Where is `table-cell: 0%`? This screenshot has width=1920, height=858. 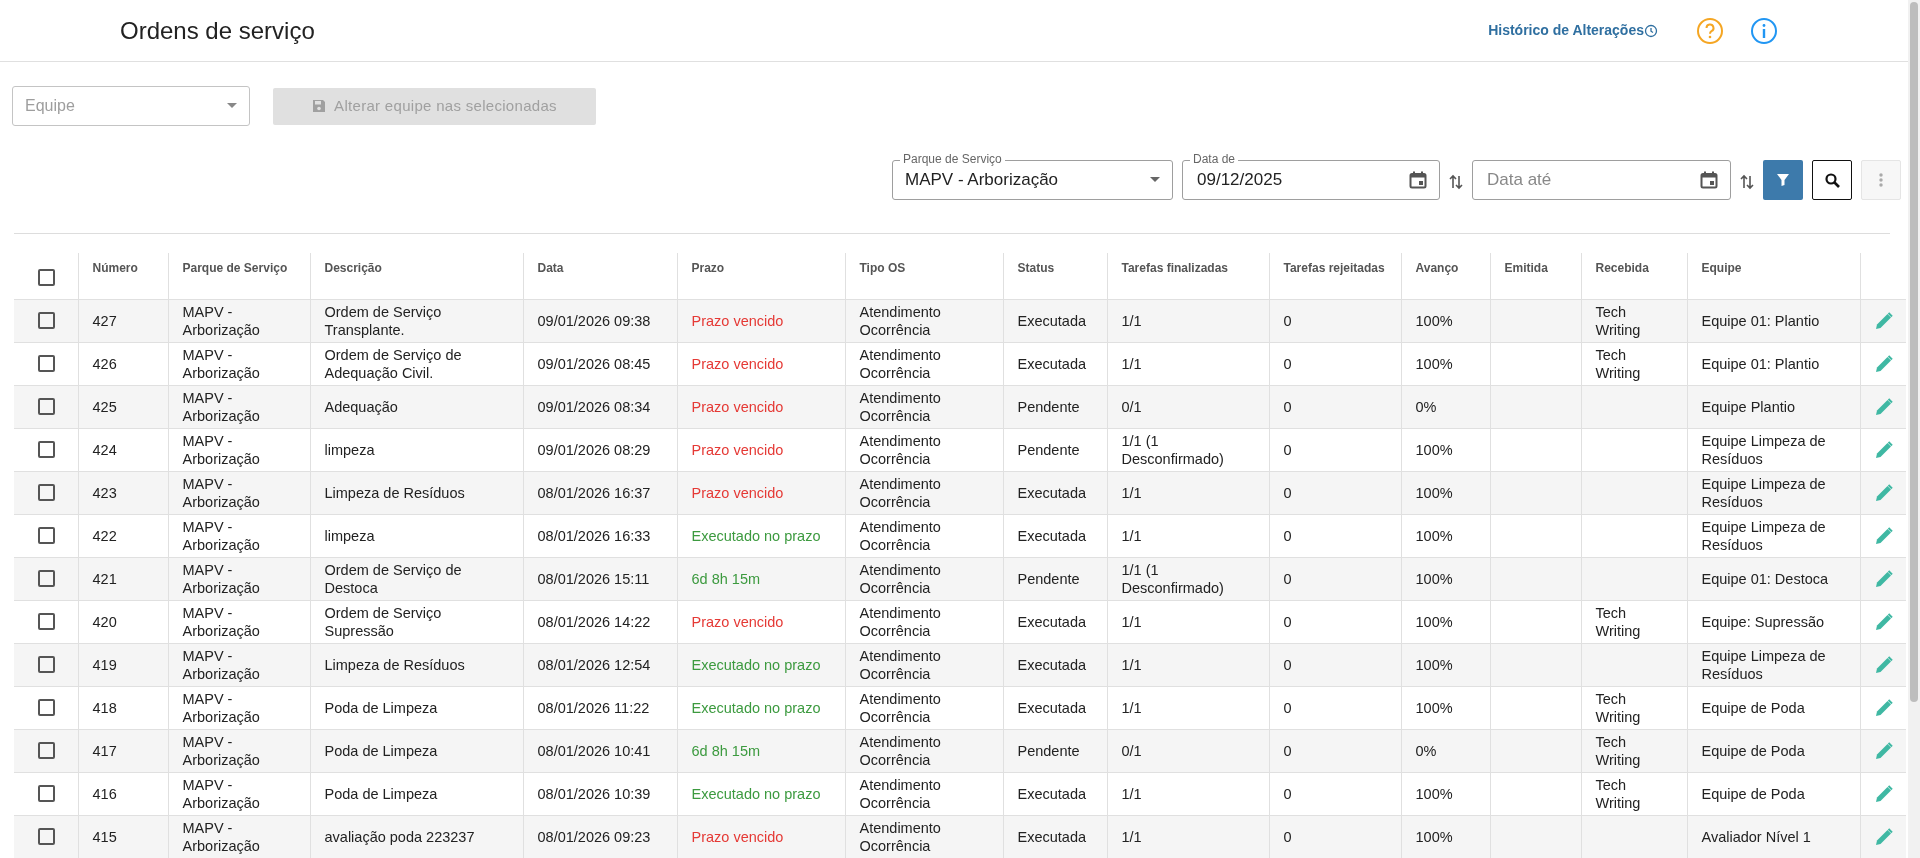 table-cell: 0% is located at coordinates (1426, 406).